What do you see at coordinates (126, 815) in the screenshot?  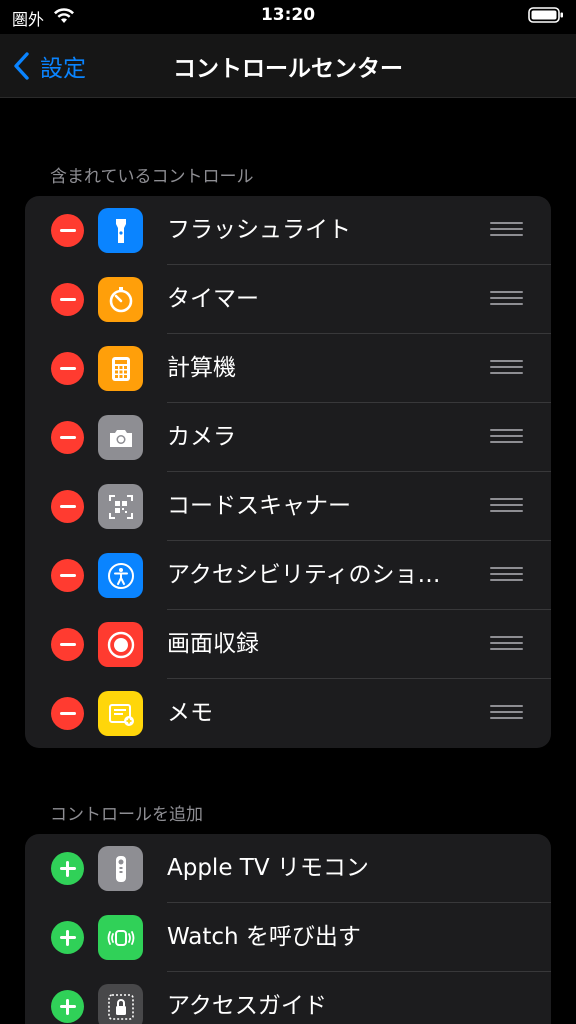 I see `add-controls-section-header: コントロールを追加` at bounding box center [126, 815].